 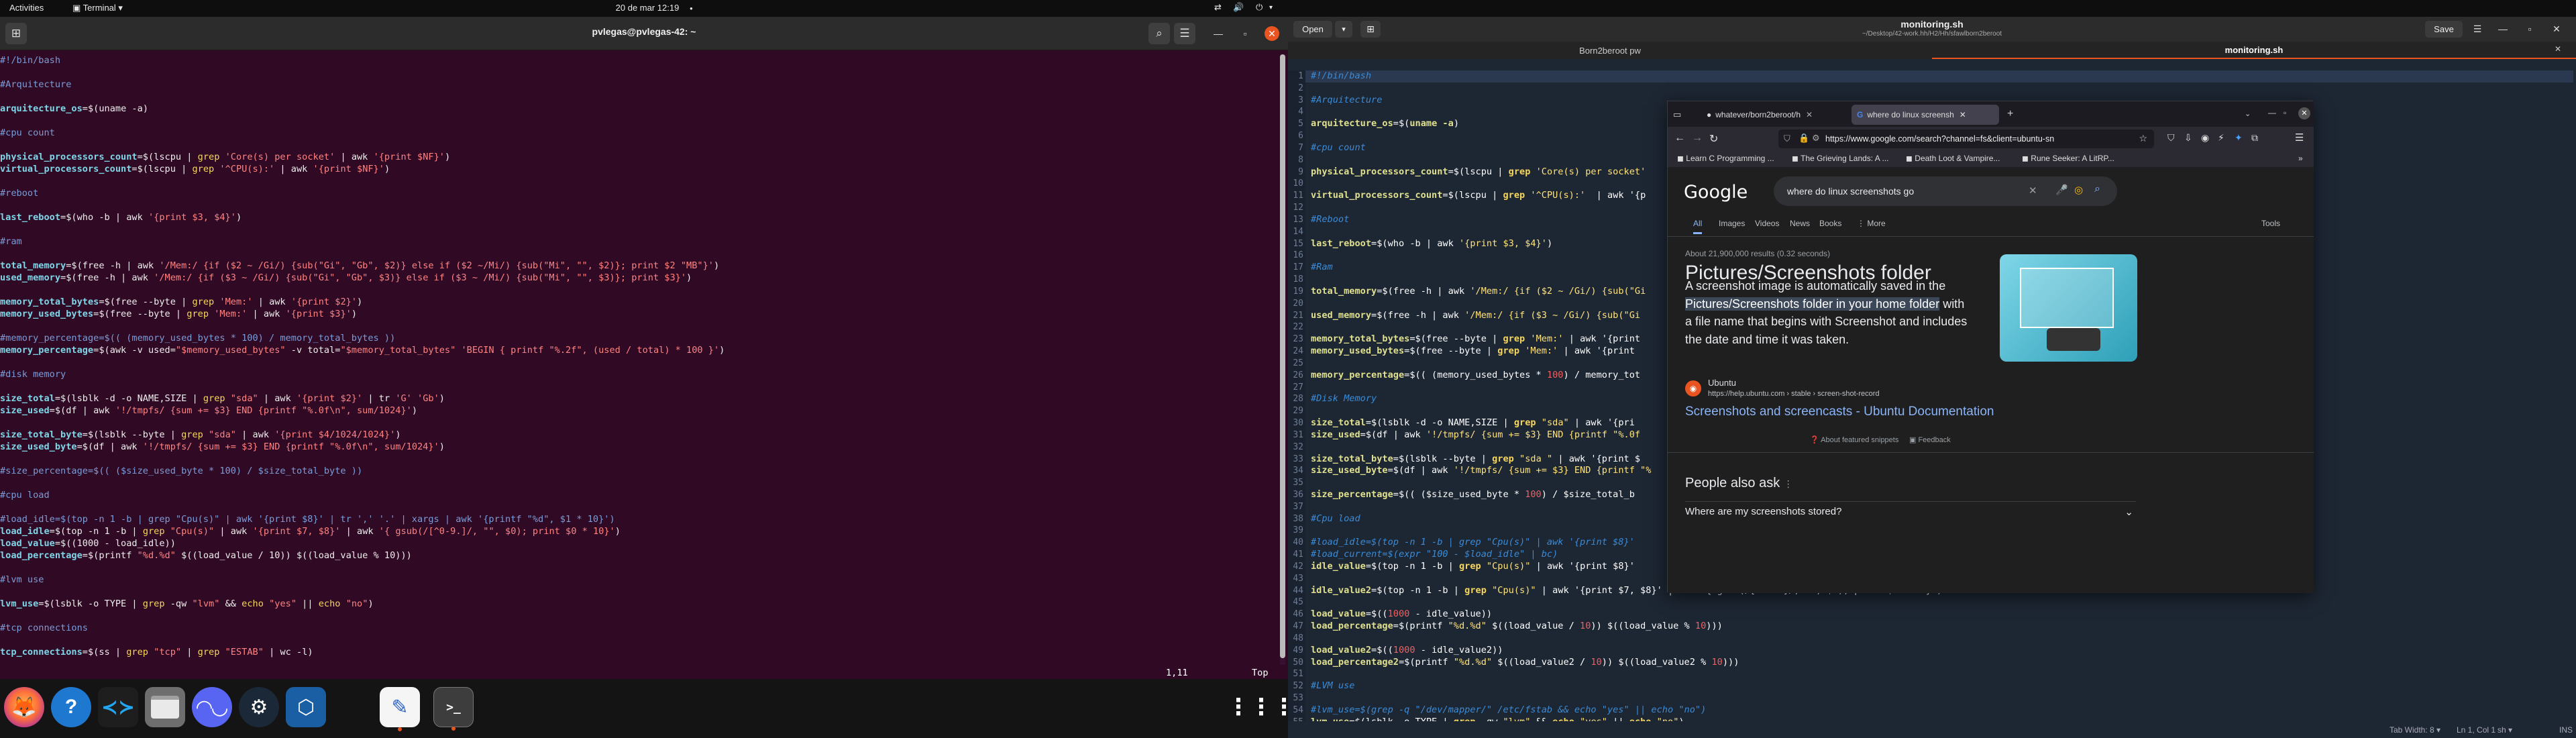 What do you see at coordinates (1775, 115) in the screenshot?
I see `tab-github: ● whatever/born2beroot/h ✕` at bounding box center [1775, 115].